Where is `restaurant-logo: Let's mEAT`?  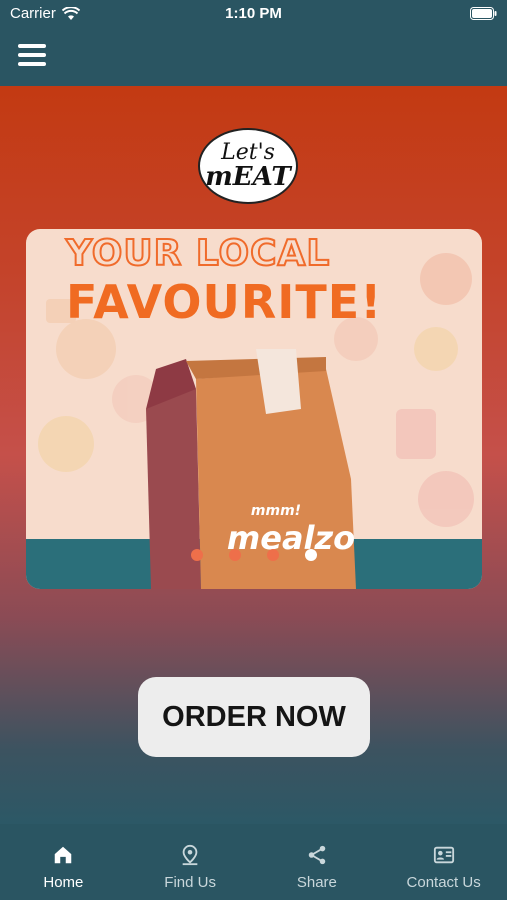 restaurant-logo: Let's mEAT is located at coordinates (248, 166).